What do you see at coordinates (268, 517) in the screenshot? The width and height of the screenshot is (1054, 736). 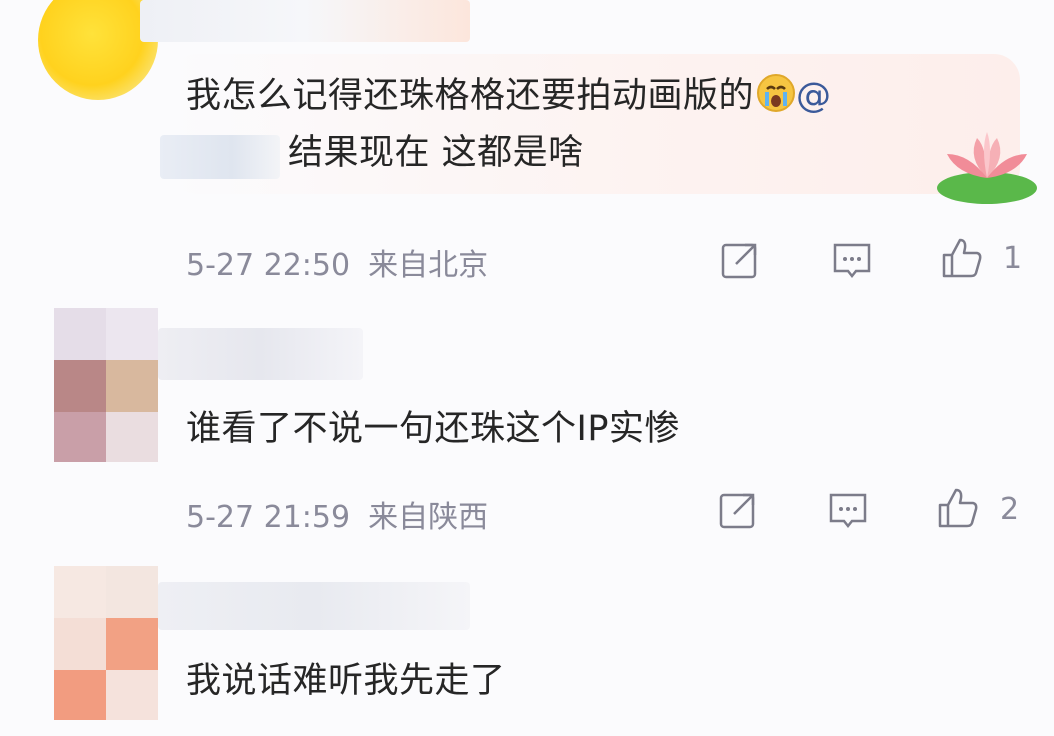 I see `timestamp: 5-27 21:59` at bounding box center [268, 517].